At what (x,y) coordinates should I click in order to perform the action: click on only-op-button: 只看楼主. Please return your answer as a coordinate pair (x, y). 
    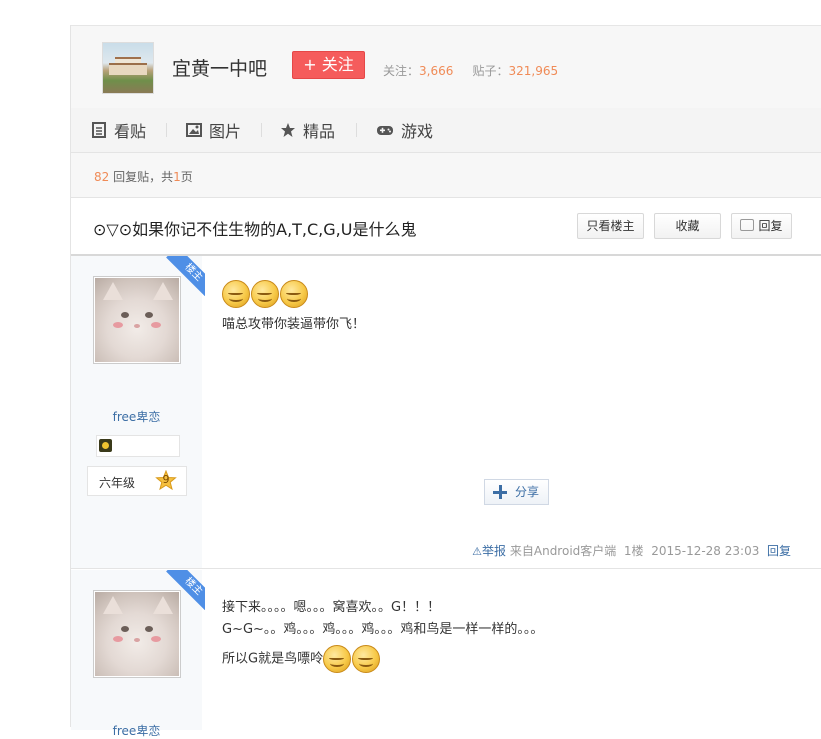
    Looking at the image, I should click on (610, 226).